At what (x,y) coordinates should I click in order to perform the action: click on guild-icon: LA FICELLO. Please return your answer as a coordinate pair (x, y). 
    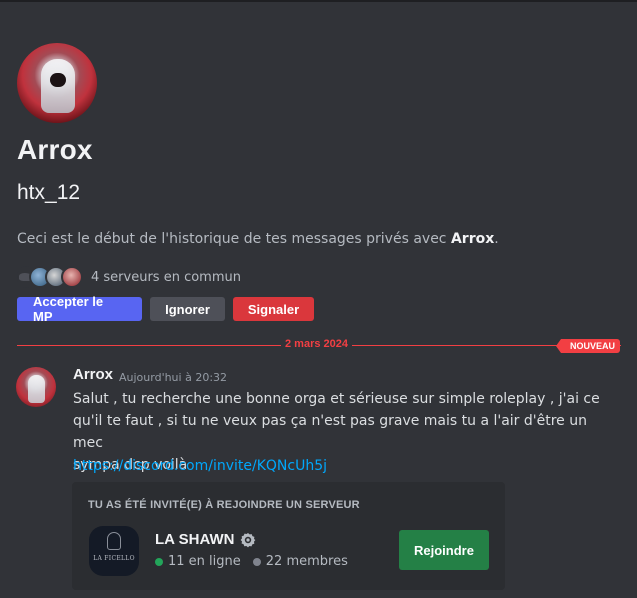
    Looking at the image, I should click on (114, 551).